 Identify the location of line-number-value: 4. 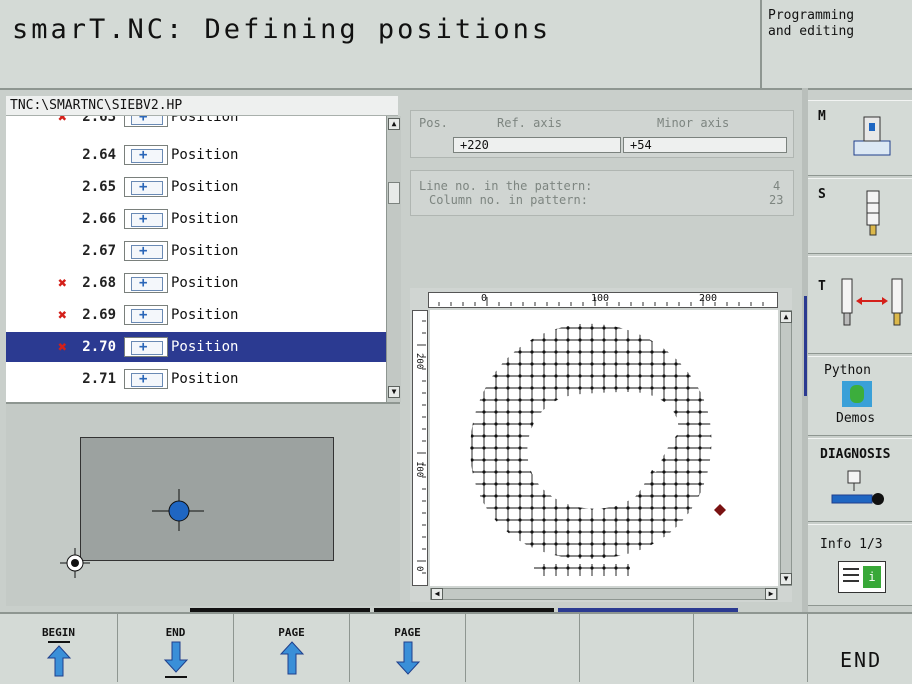
(777, 186).